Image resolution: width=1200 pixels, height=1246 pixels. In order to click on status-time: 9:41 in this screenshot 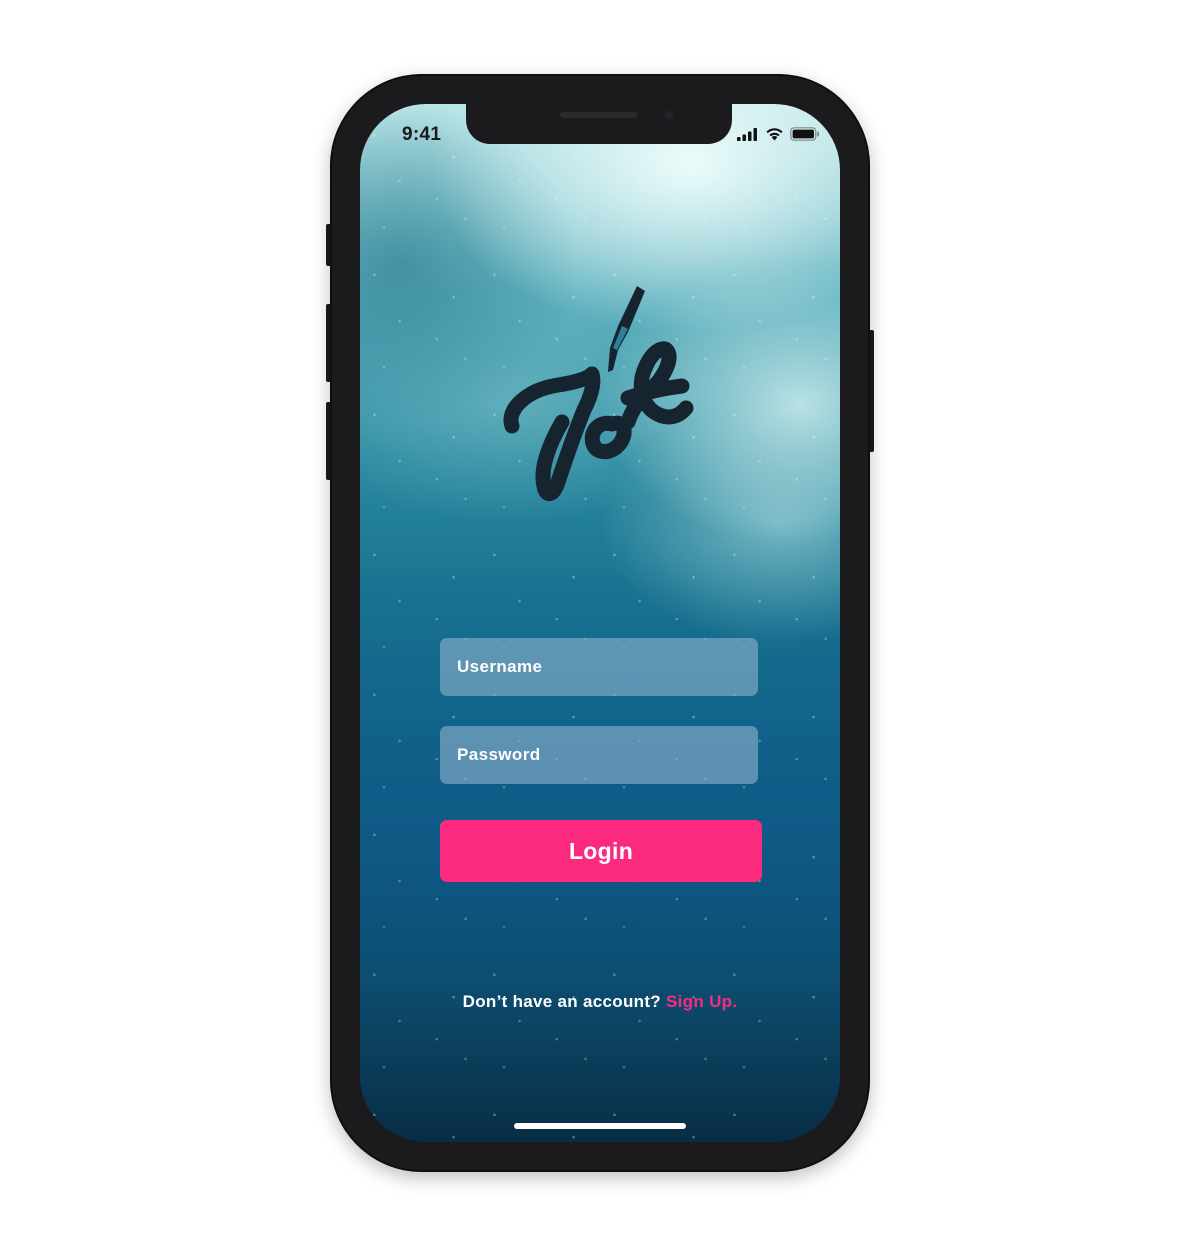, I will do `click(422, 134)`.